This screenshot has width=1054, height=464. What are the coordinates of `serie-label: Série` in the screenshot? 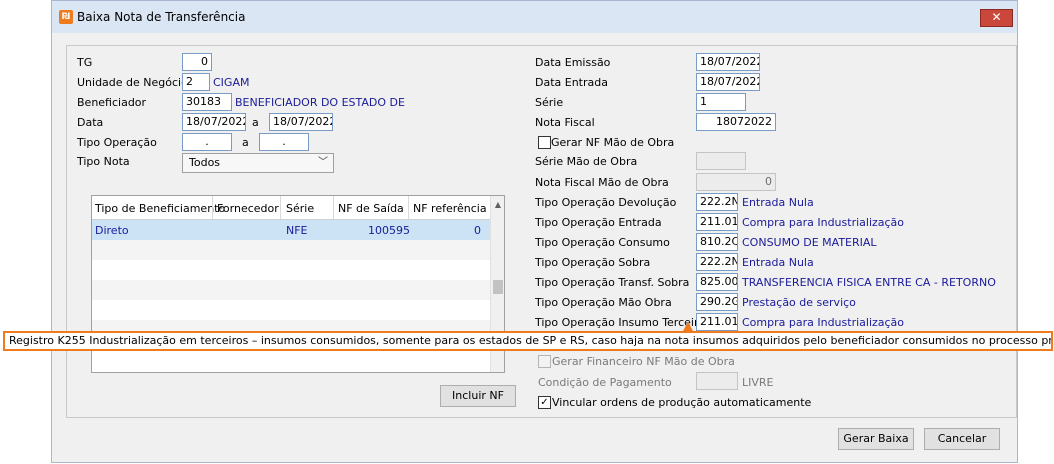 It's located at (549, 102).